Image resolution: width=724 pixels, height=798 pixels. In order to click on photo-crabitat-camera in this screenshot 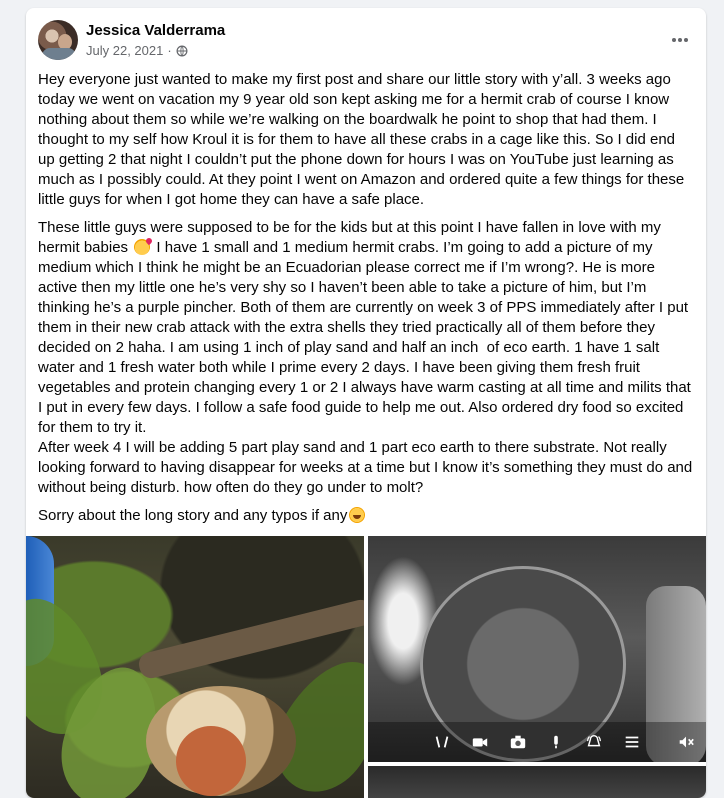, I will do `click(537, 649)`.